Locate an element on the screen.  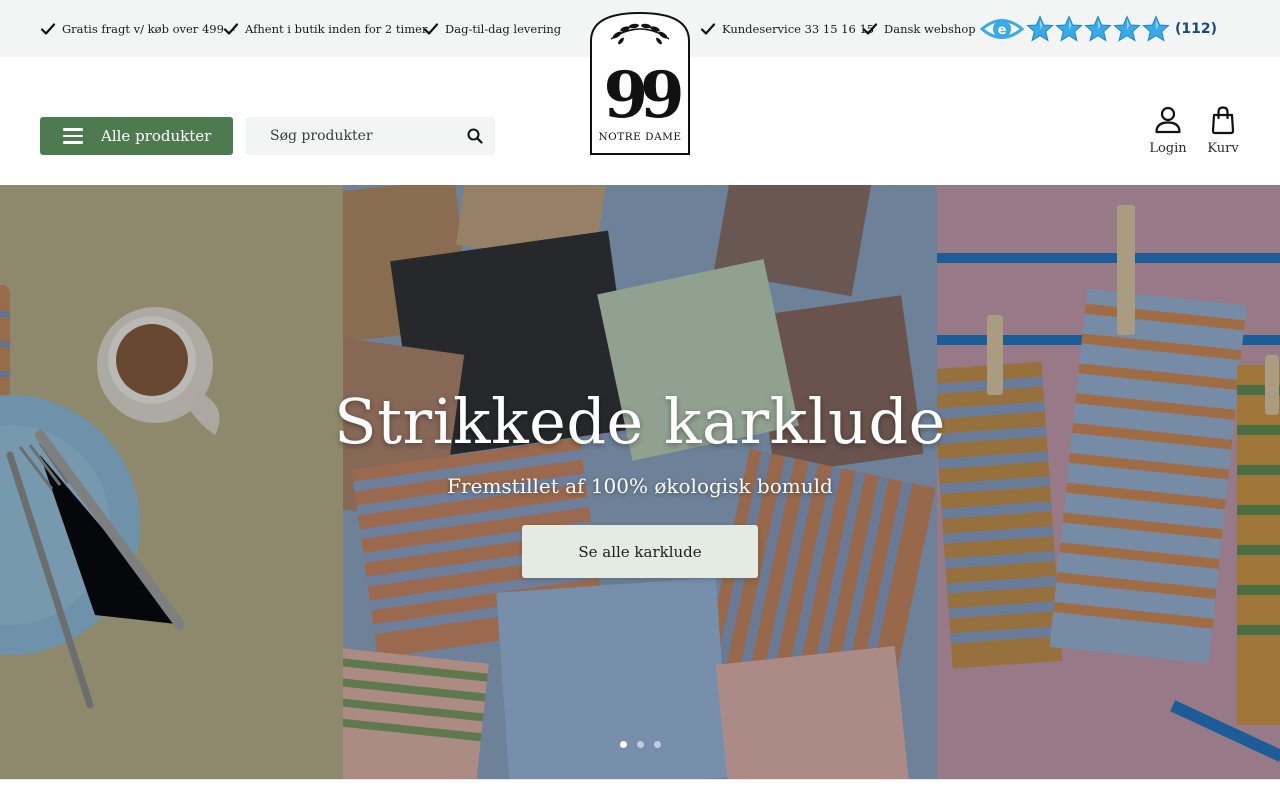
usp-text: Dag-til-dag levering is located at coordinates (503, 29).